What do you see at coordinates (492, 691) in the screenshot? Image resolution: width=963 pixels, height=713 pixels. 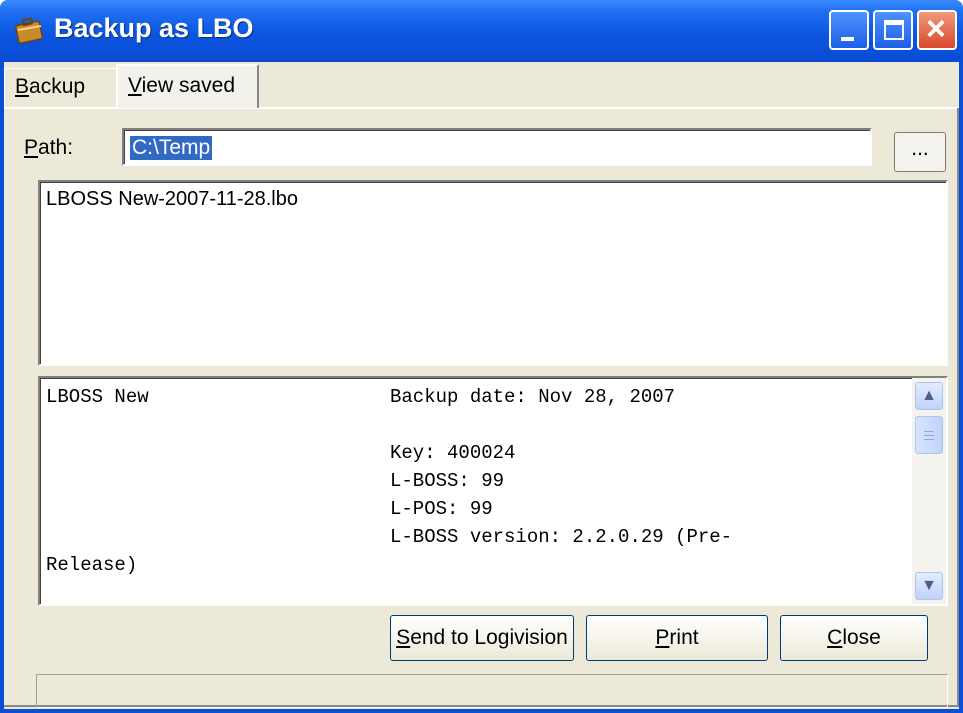 I see `status-bar` at bounding box center [492, 691].